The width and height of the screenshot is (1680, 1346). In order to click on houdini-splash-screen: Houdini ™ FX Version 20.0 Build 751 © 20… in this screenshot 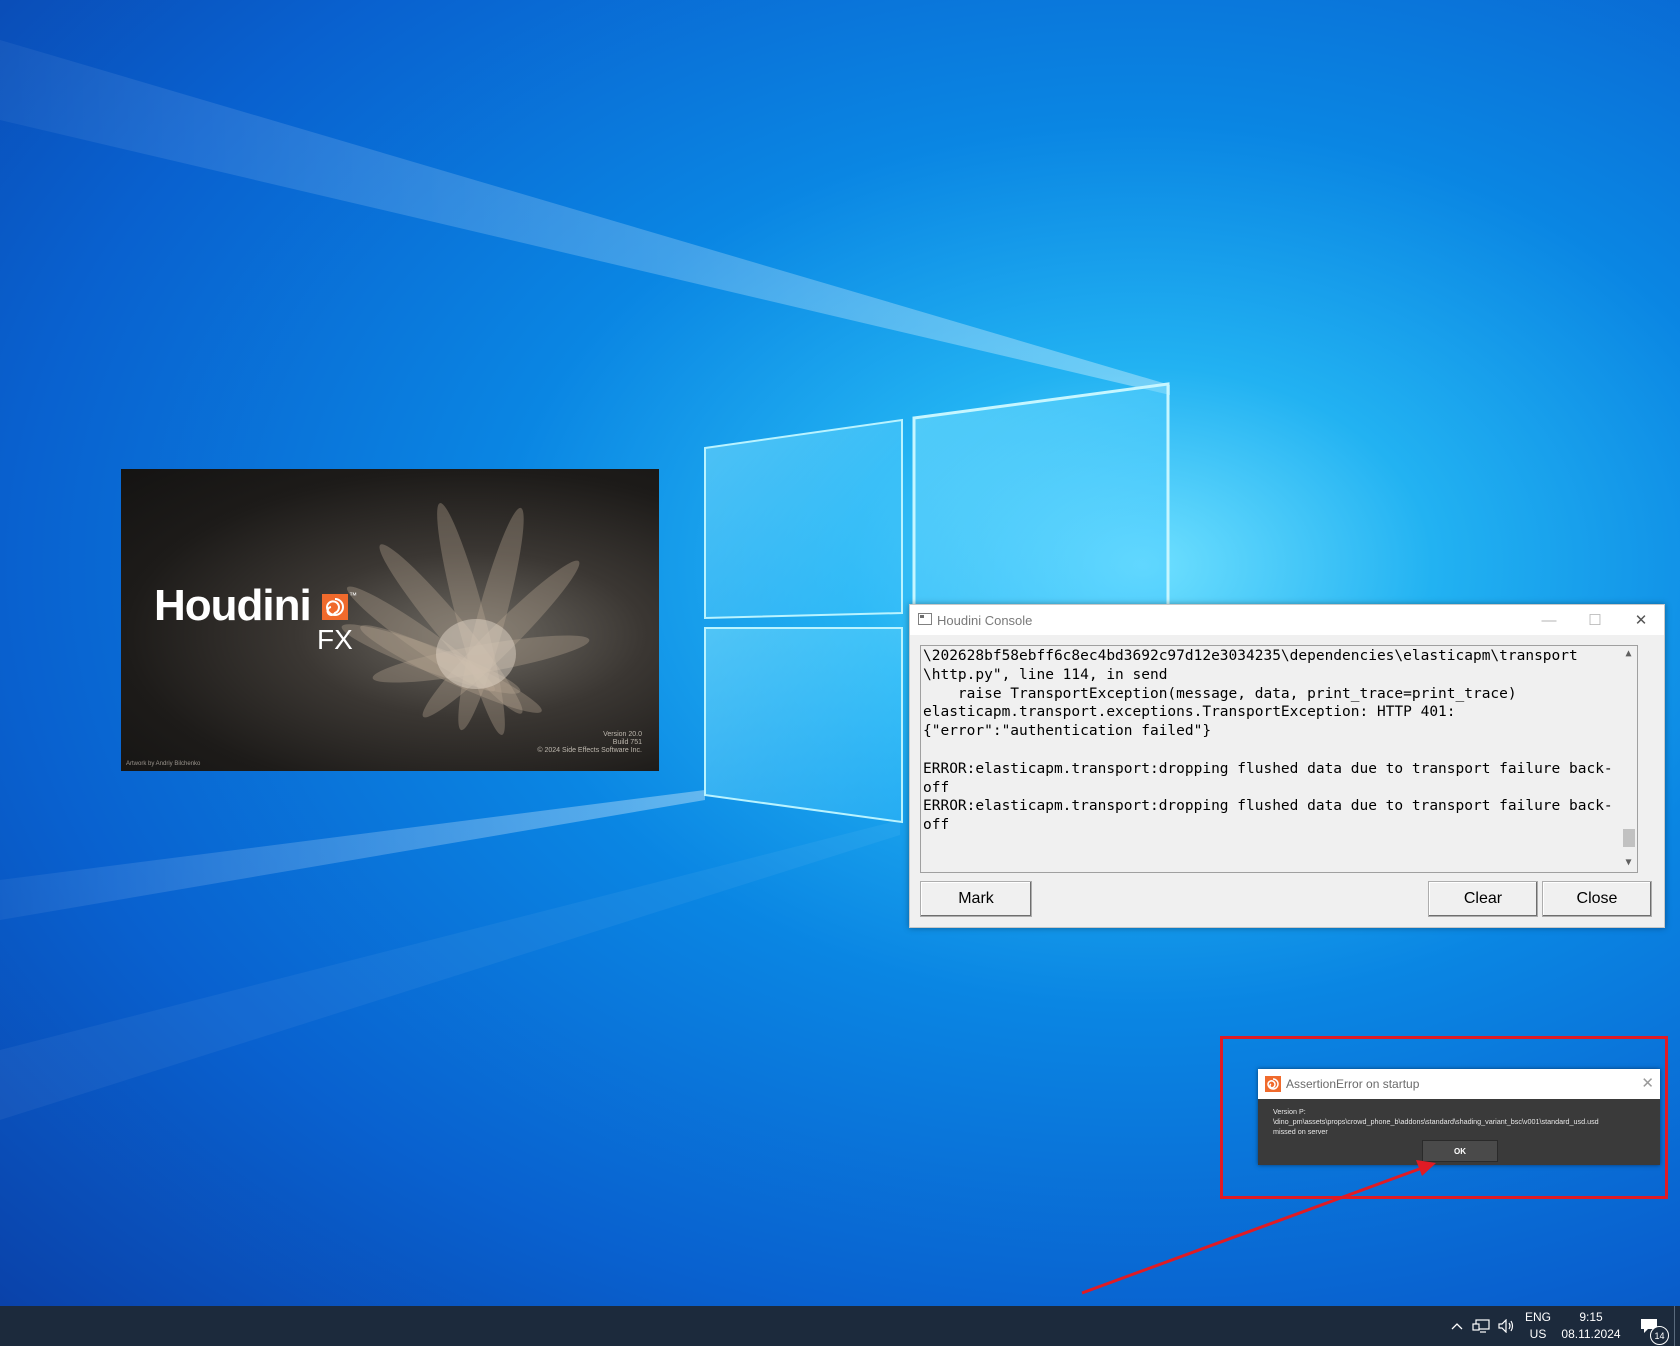, I will do `click(390, 620)`.